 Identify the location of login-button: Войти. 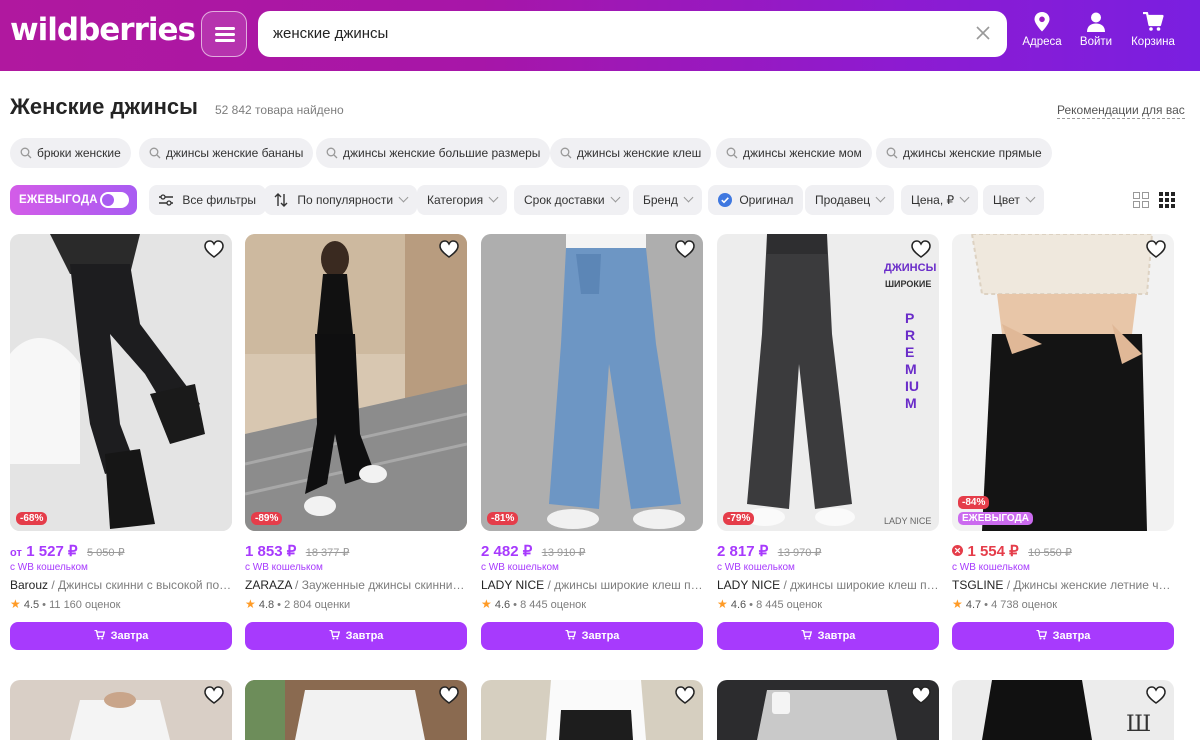
(1096, 30).